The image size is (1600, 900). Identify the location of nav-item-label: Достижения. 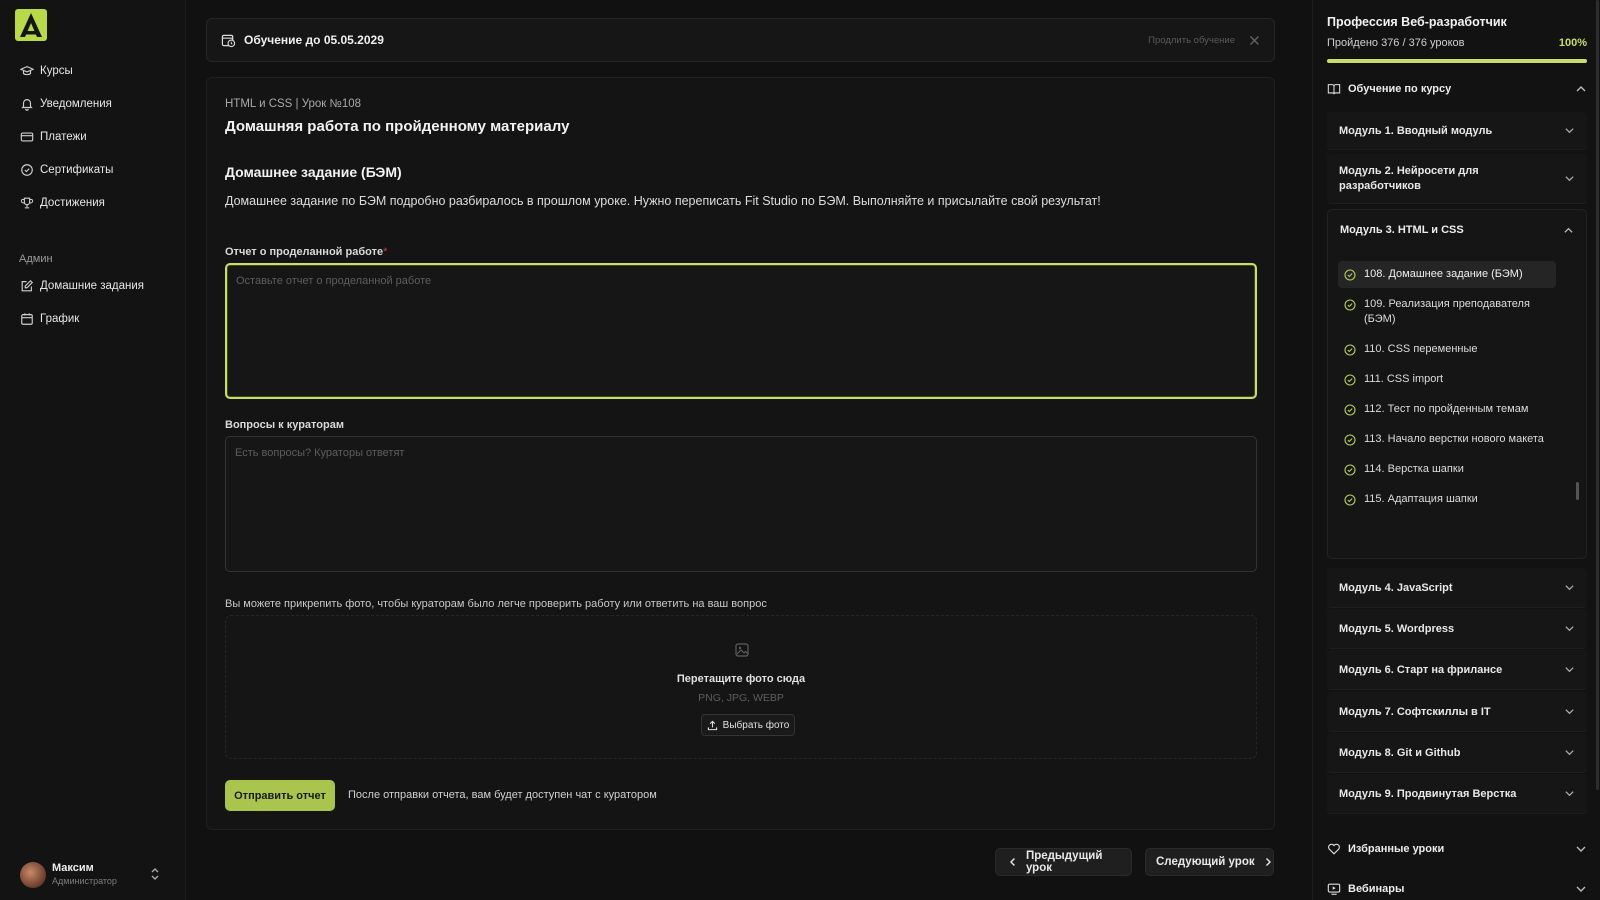
(72, 203).